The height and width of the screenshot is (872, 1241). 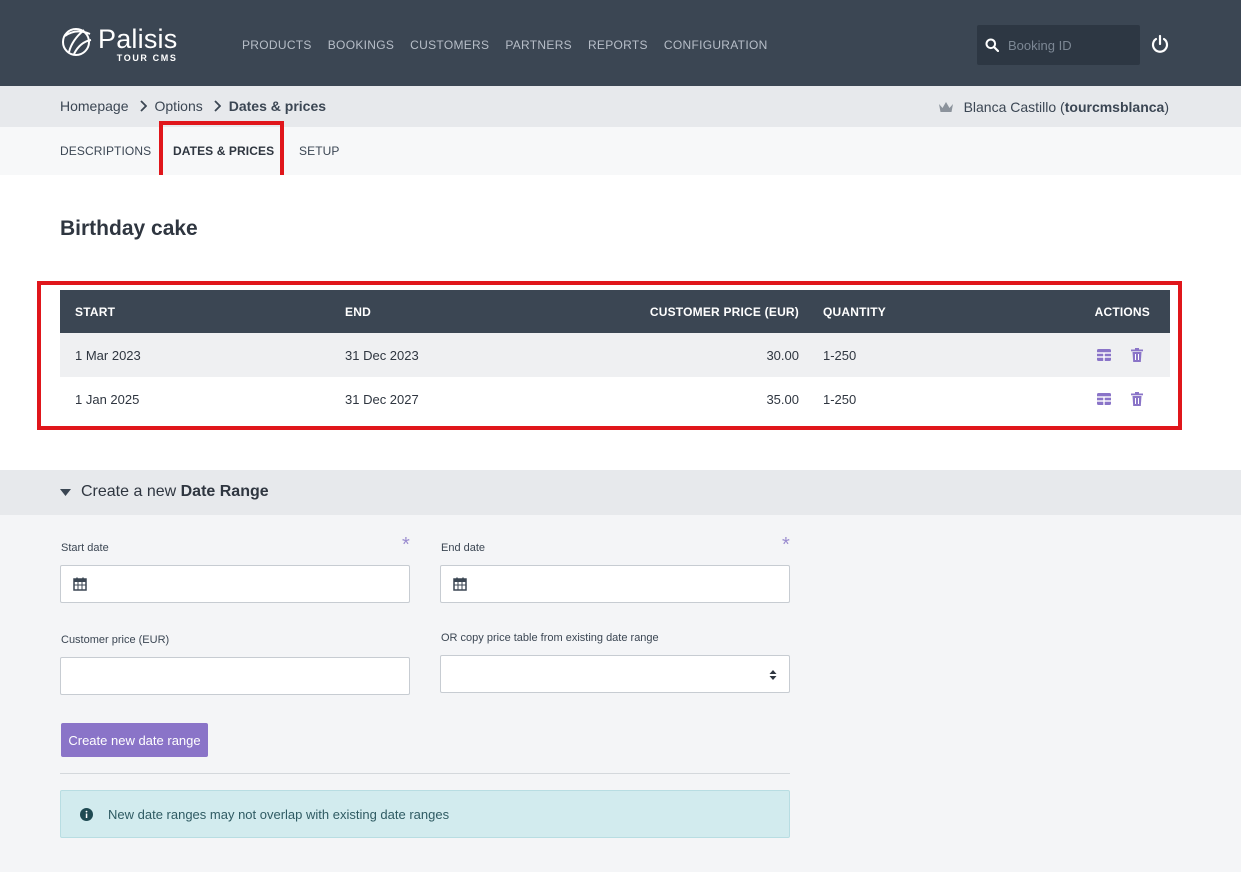 I want to click on customer-price-label: Customer price (EUR), so click(x=115, y=640).